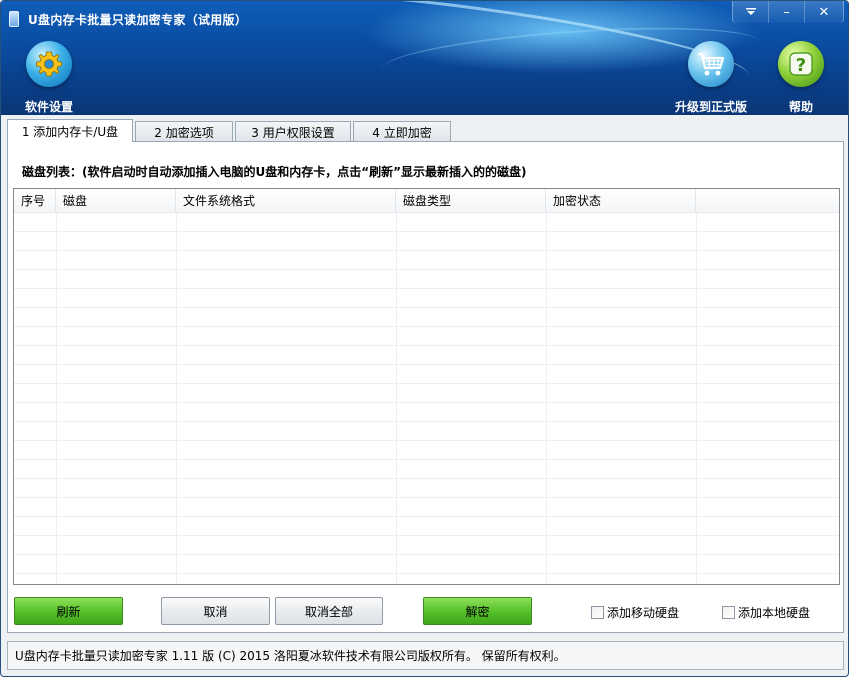  What do you see at coordinates (621, 200) in the screenshot?
I see `column-header-encrypt-status: 加密状态` at bounding box center [621, 200].